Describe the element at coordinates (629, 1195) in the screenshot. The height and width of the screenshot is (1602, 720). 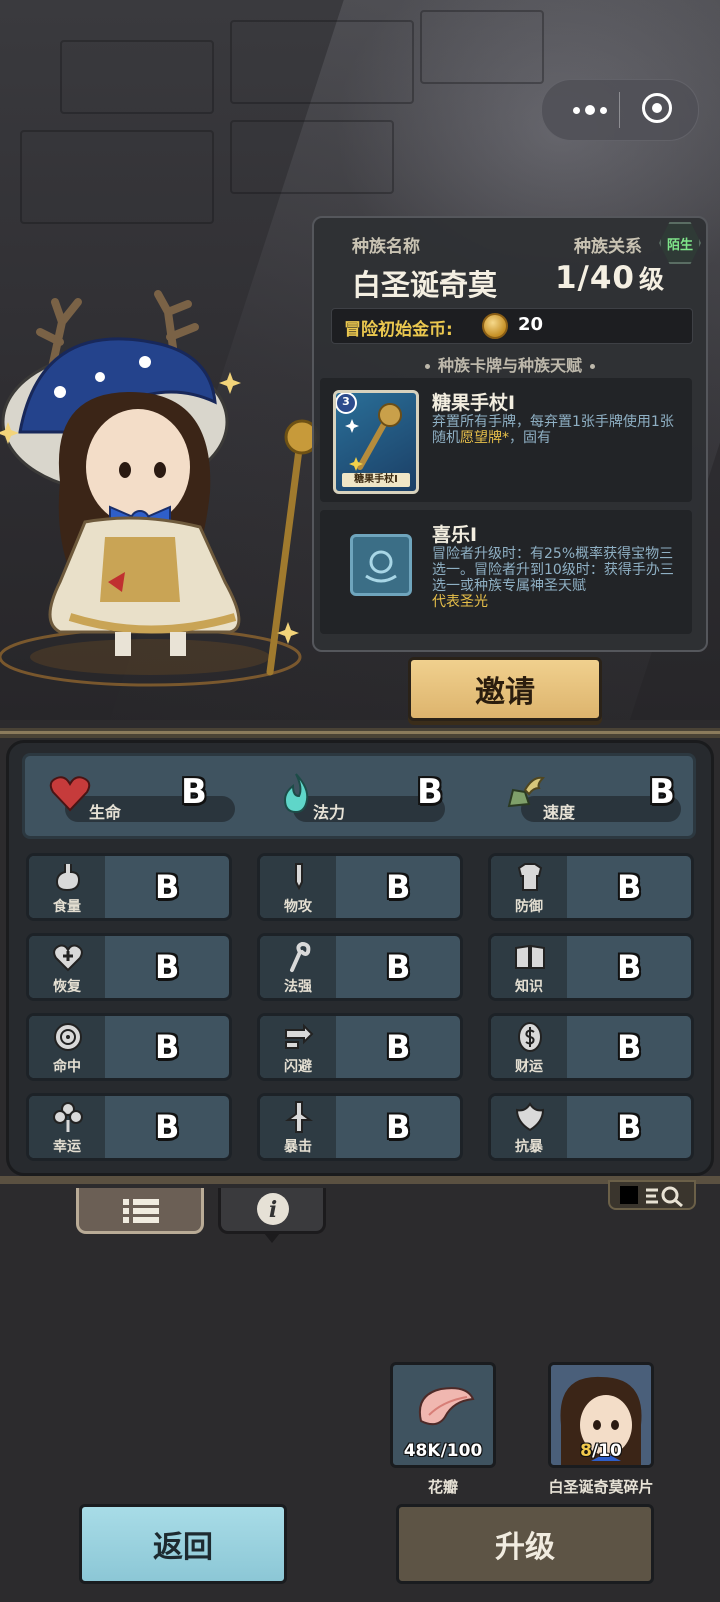
I see `toggle-square-icon` at that location.